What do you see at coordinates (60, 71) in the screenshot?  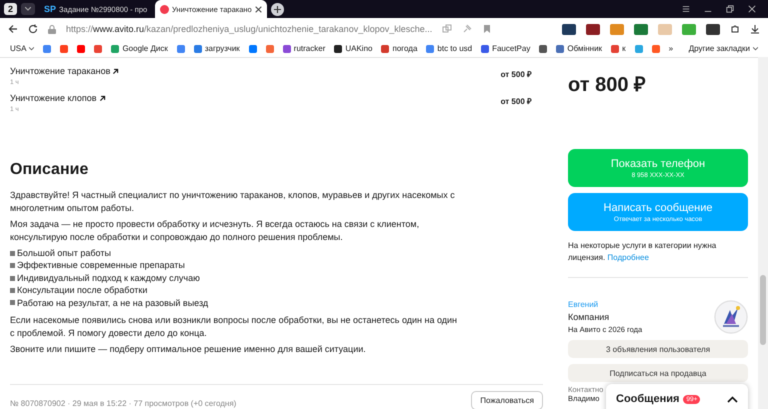 I see `service-link: Уничтожение тараканов` at bounding box center [60, 71].